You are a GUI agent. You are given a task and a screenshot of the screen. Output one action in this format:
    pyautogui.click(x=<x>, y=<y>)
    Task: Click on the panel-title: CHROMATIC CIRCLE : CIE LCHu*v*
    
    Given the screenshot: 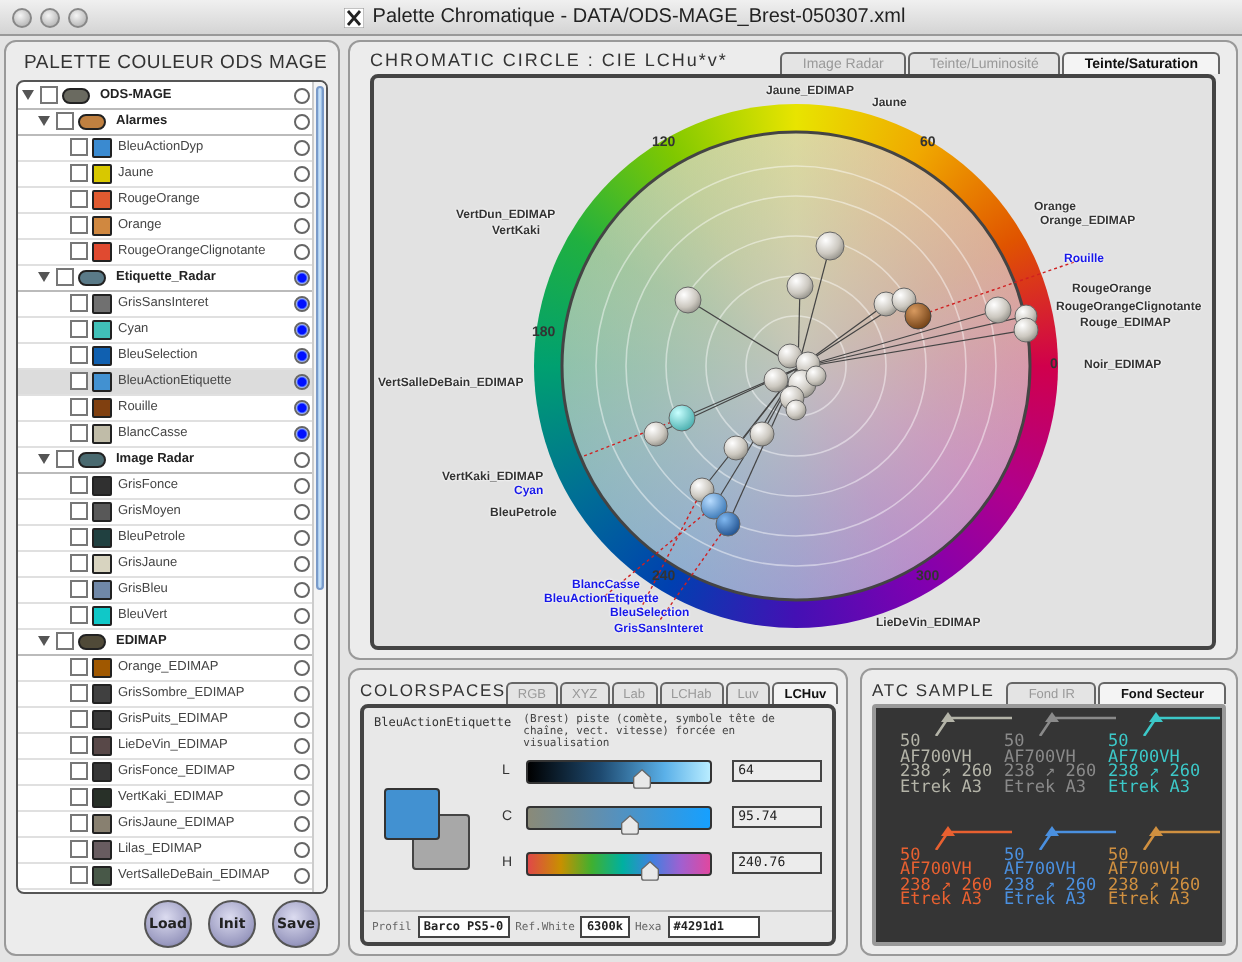 What is the action you would take?
    pyautogui.click(x=549, y=60)
    